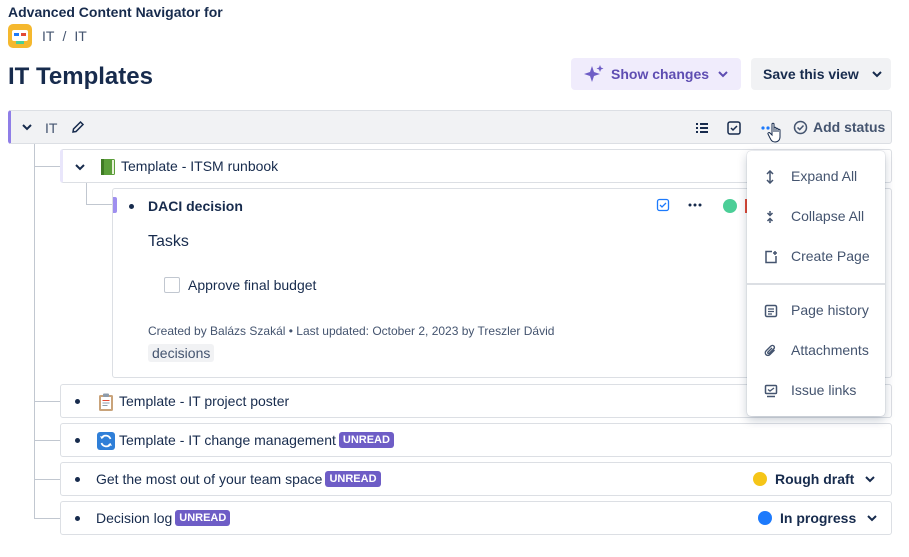 The image size is (909, 557). I want to click on save-view-label: Save this view, so click(811, 74).